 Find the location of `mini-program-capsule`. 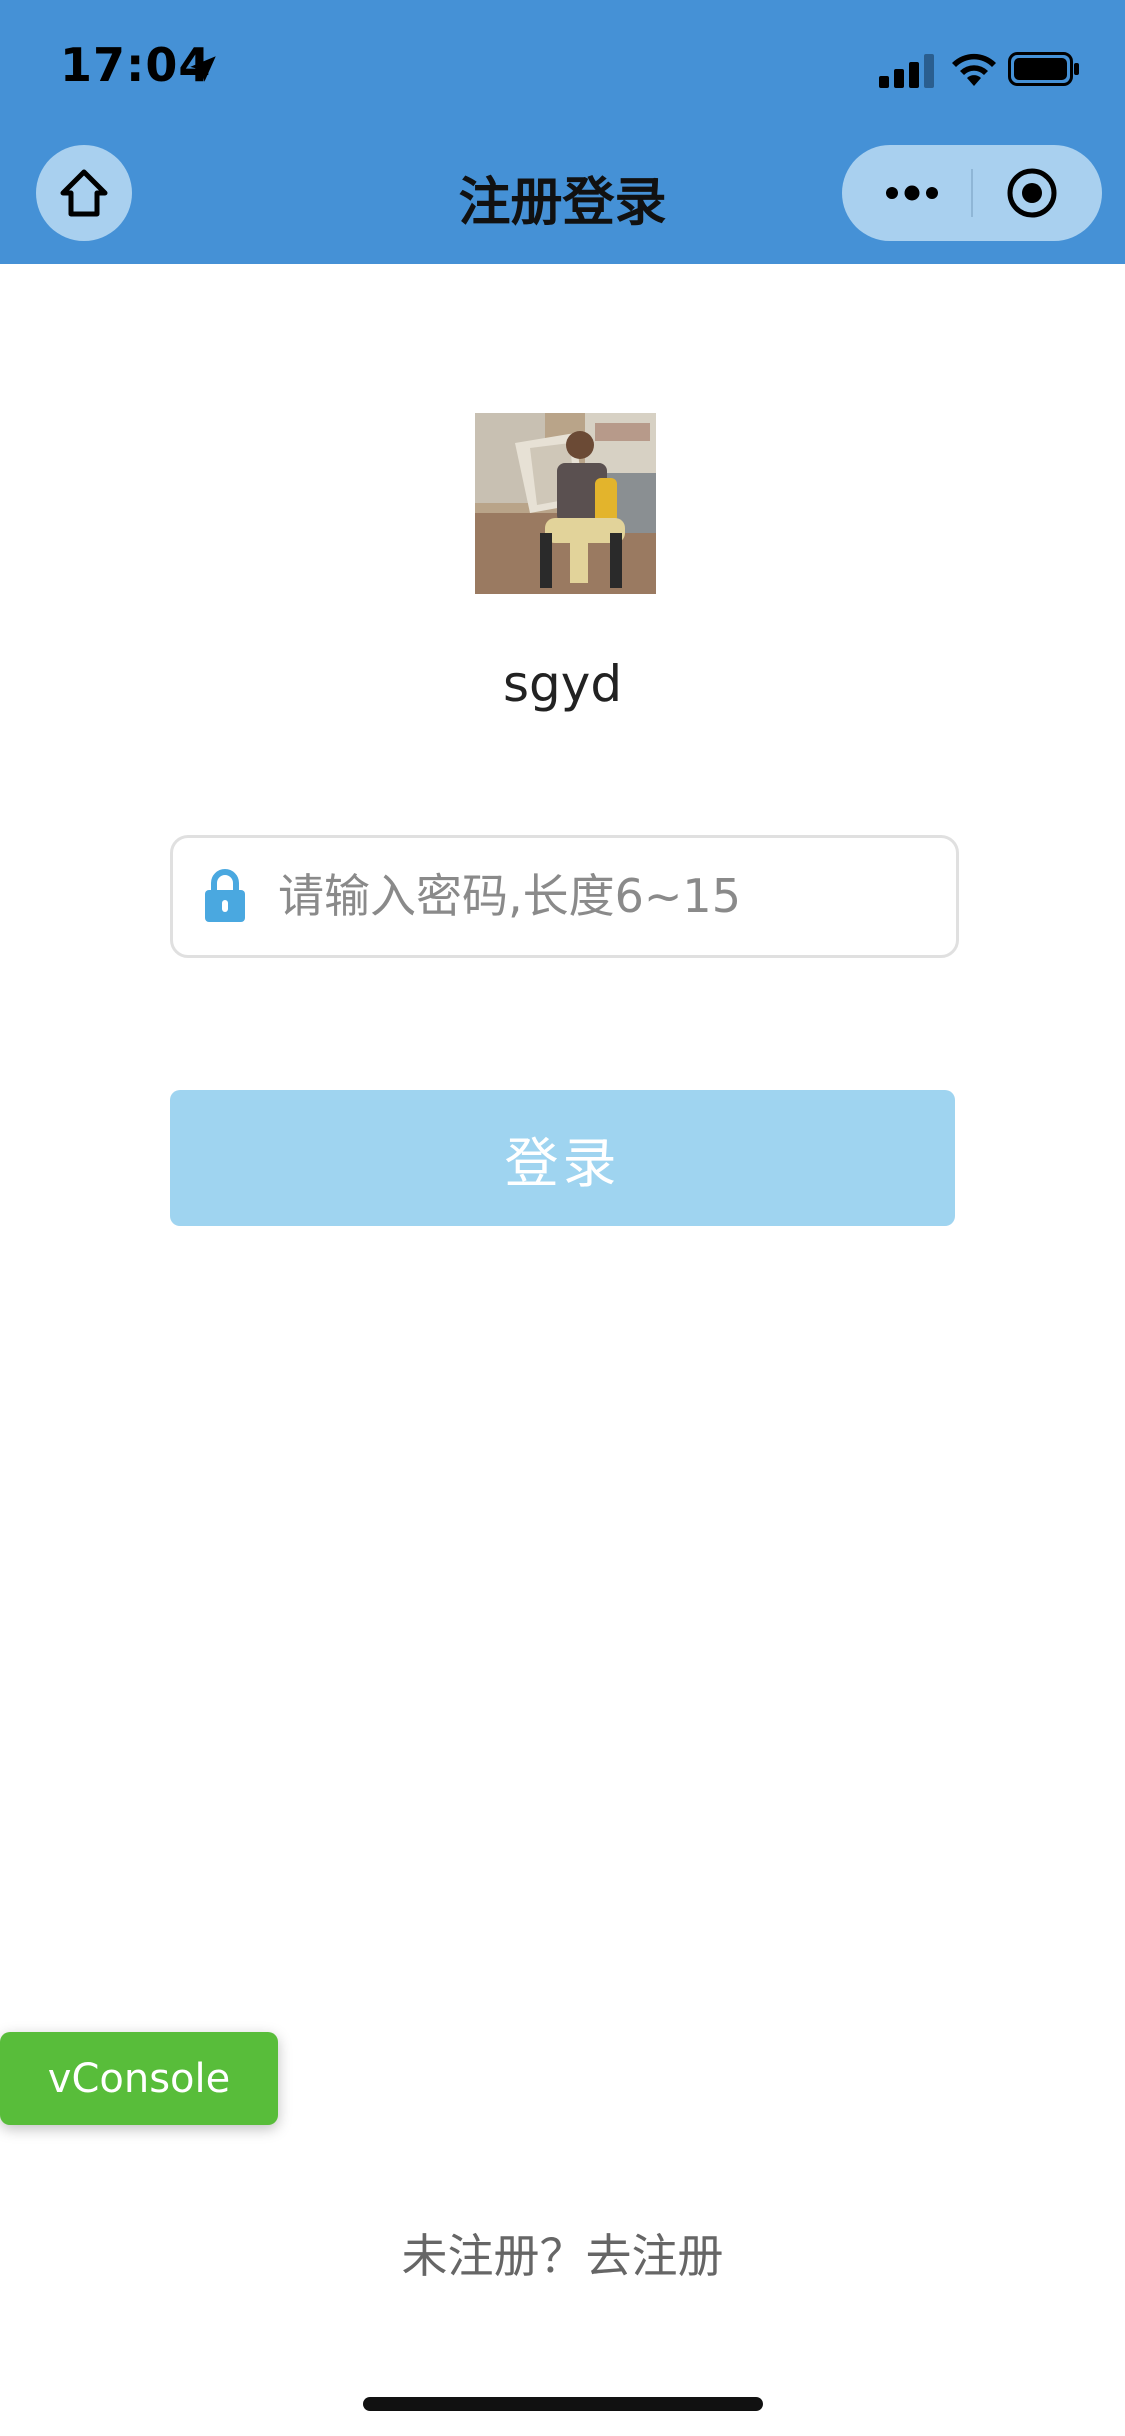

mini-program-capsule is located at coordinates (972, 193).